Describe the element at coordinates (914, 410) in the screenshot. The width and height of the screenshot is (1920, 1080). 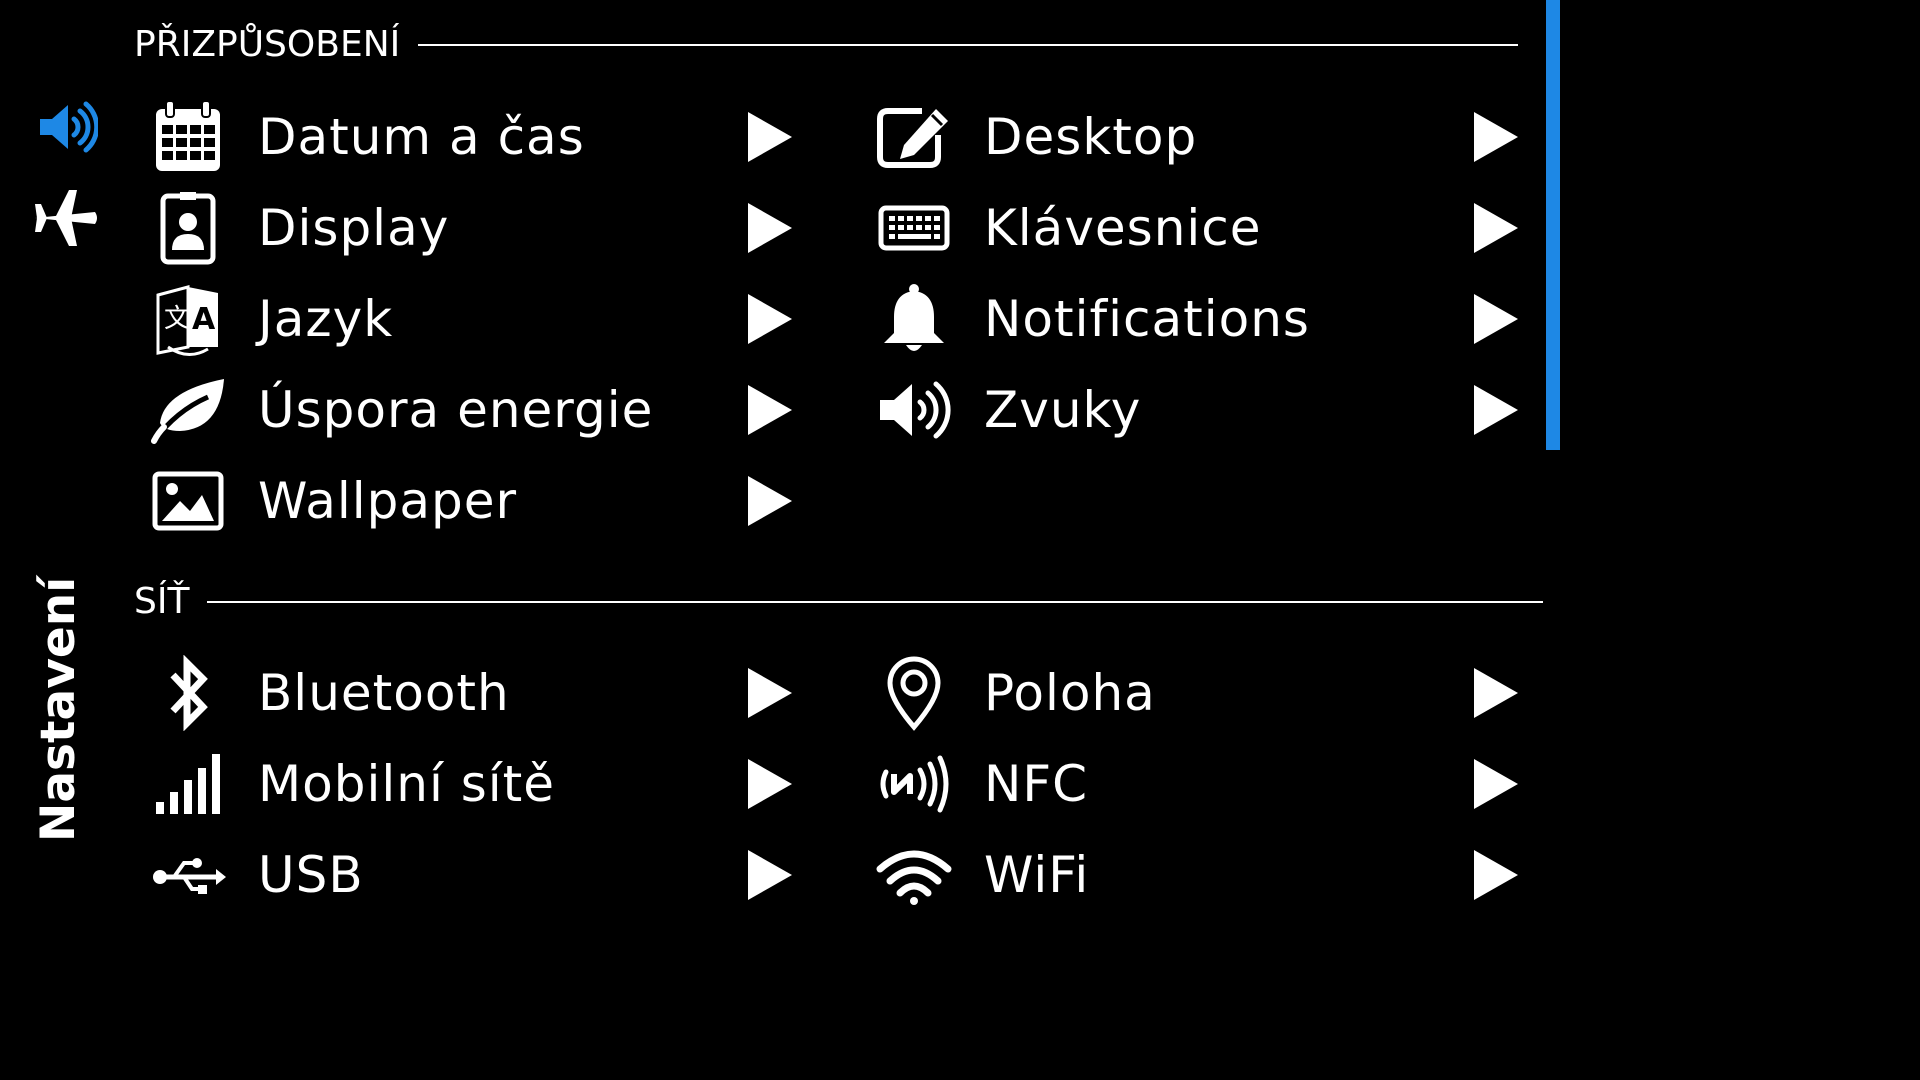
I see `speaker-icon` at that location.